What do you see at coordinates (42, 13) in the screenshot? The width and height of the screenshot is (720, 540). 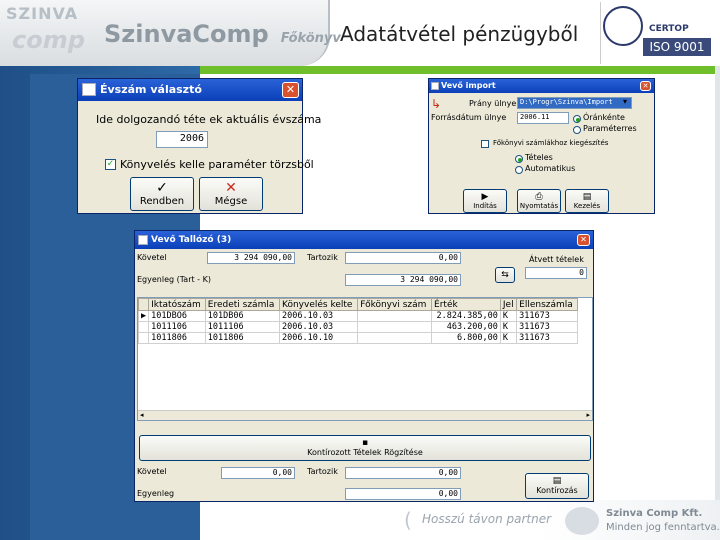 I see `logo-top-text: SZINVA` at bounding box center [42, 13].